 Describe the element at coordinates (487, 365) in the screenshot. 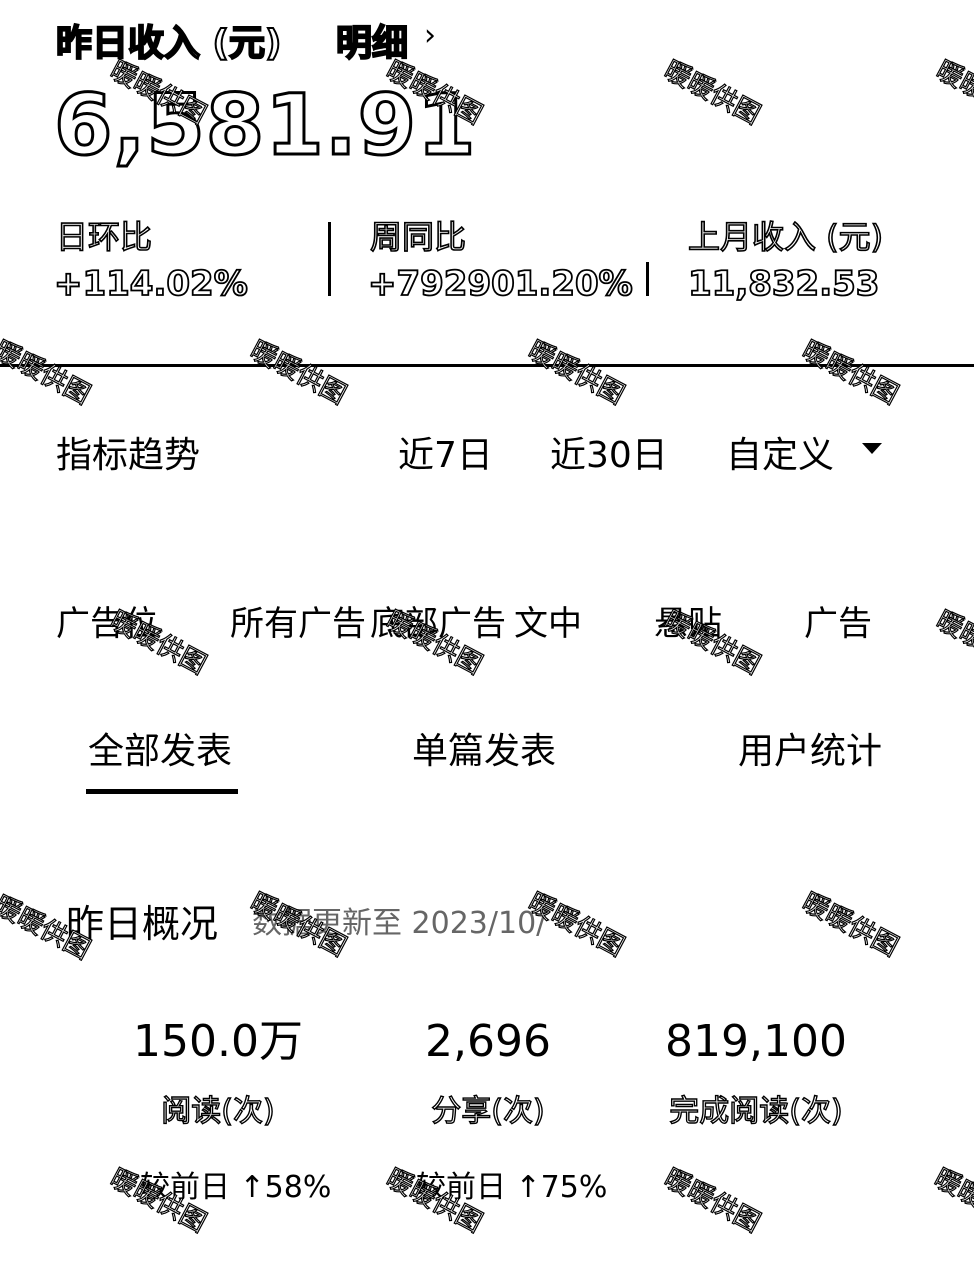

I see `section-divider` at that location.